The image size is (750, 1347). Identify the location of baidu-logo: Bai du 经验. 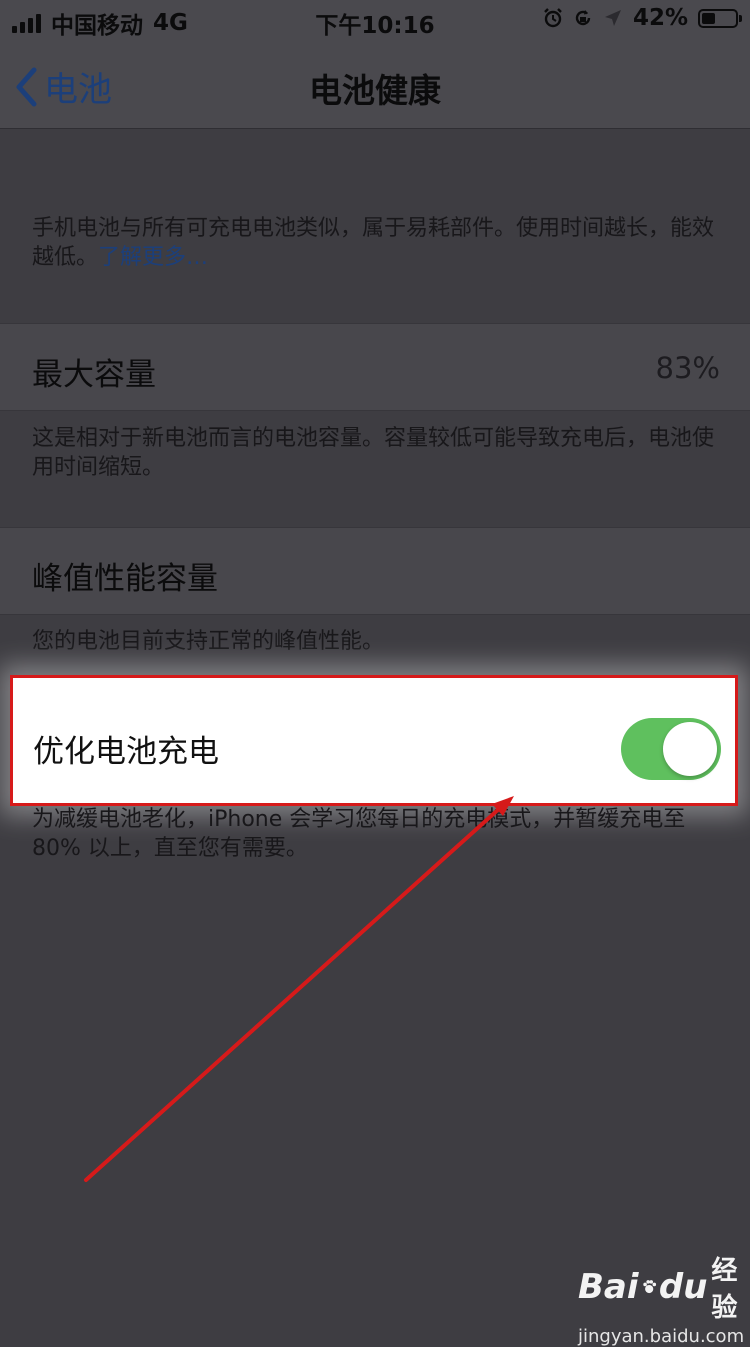
(658, 1287).